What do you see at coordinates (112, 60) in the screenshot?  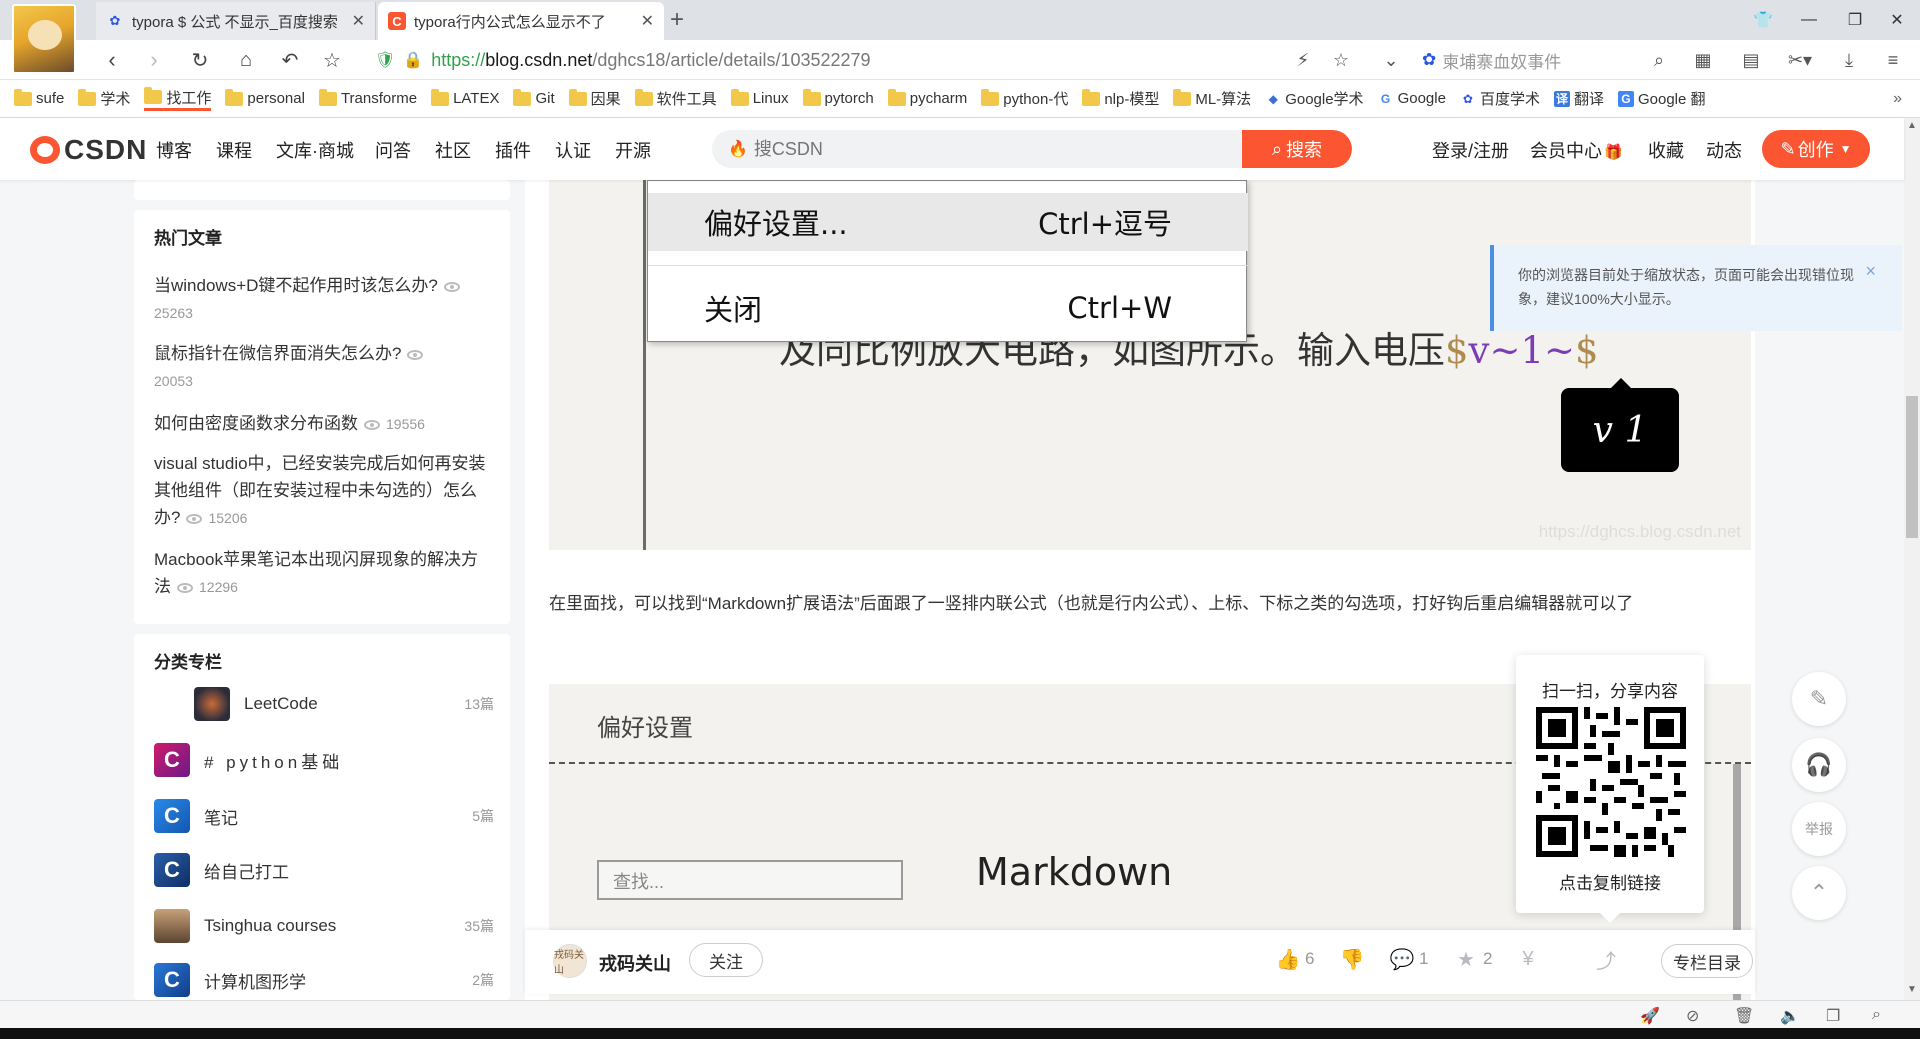 I see `back-icon: ‹` at bounding box center [112, 60].